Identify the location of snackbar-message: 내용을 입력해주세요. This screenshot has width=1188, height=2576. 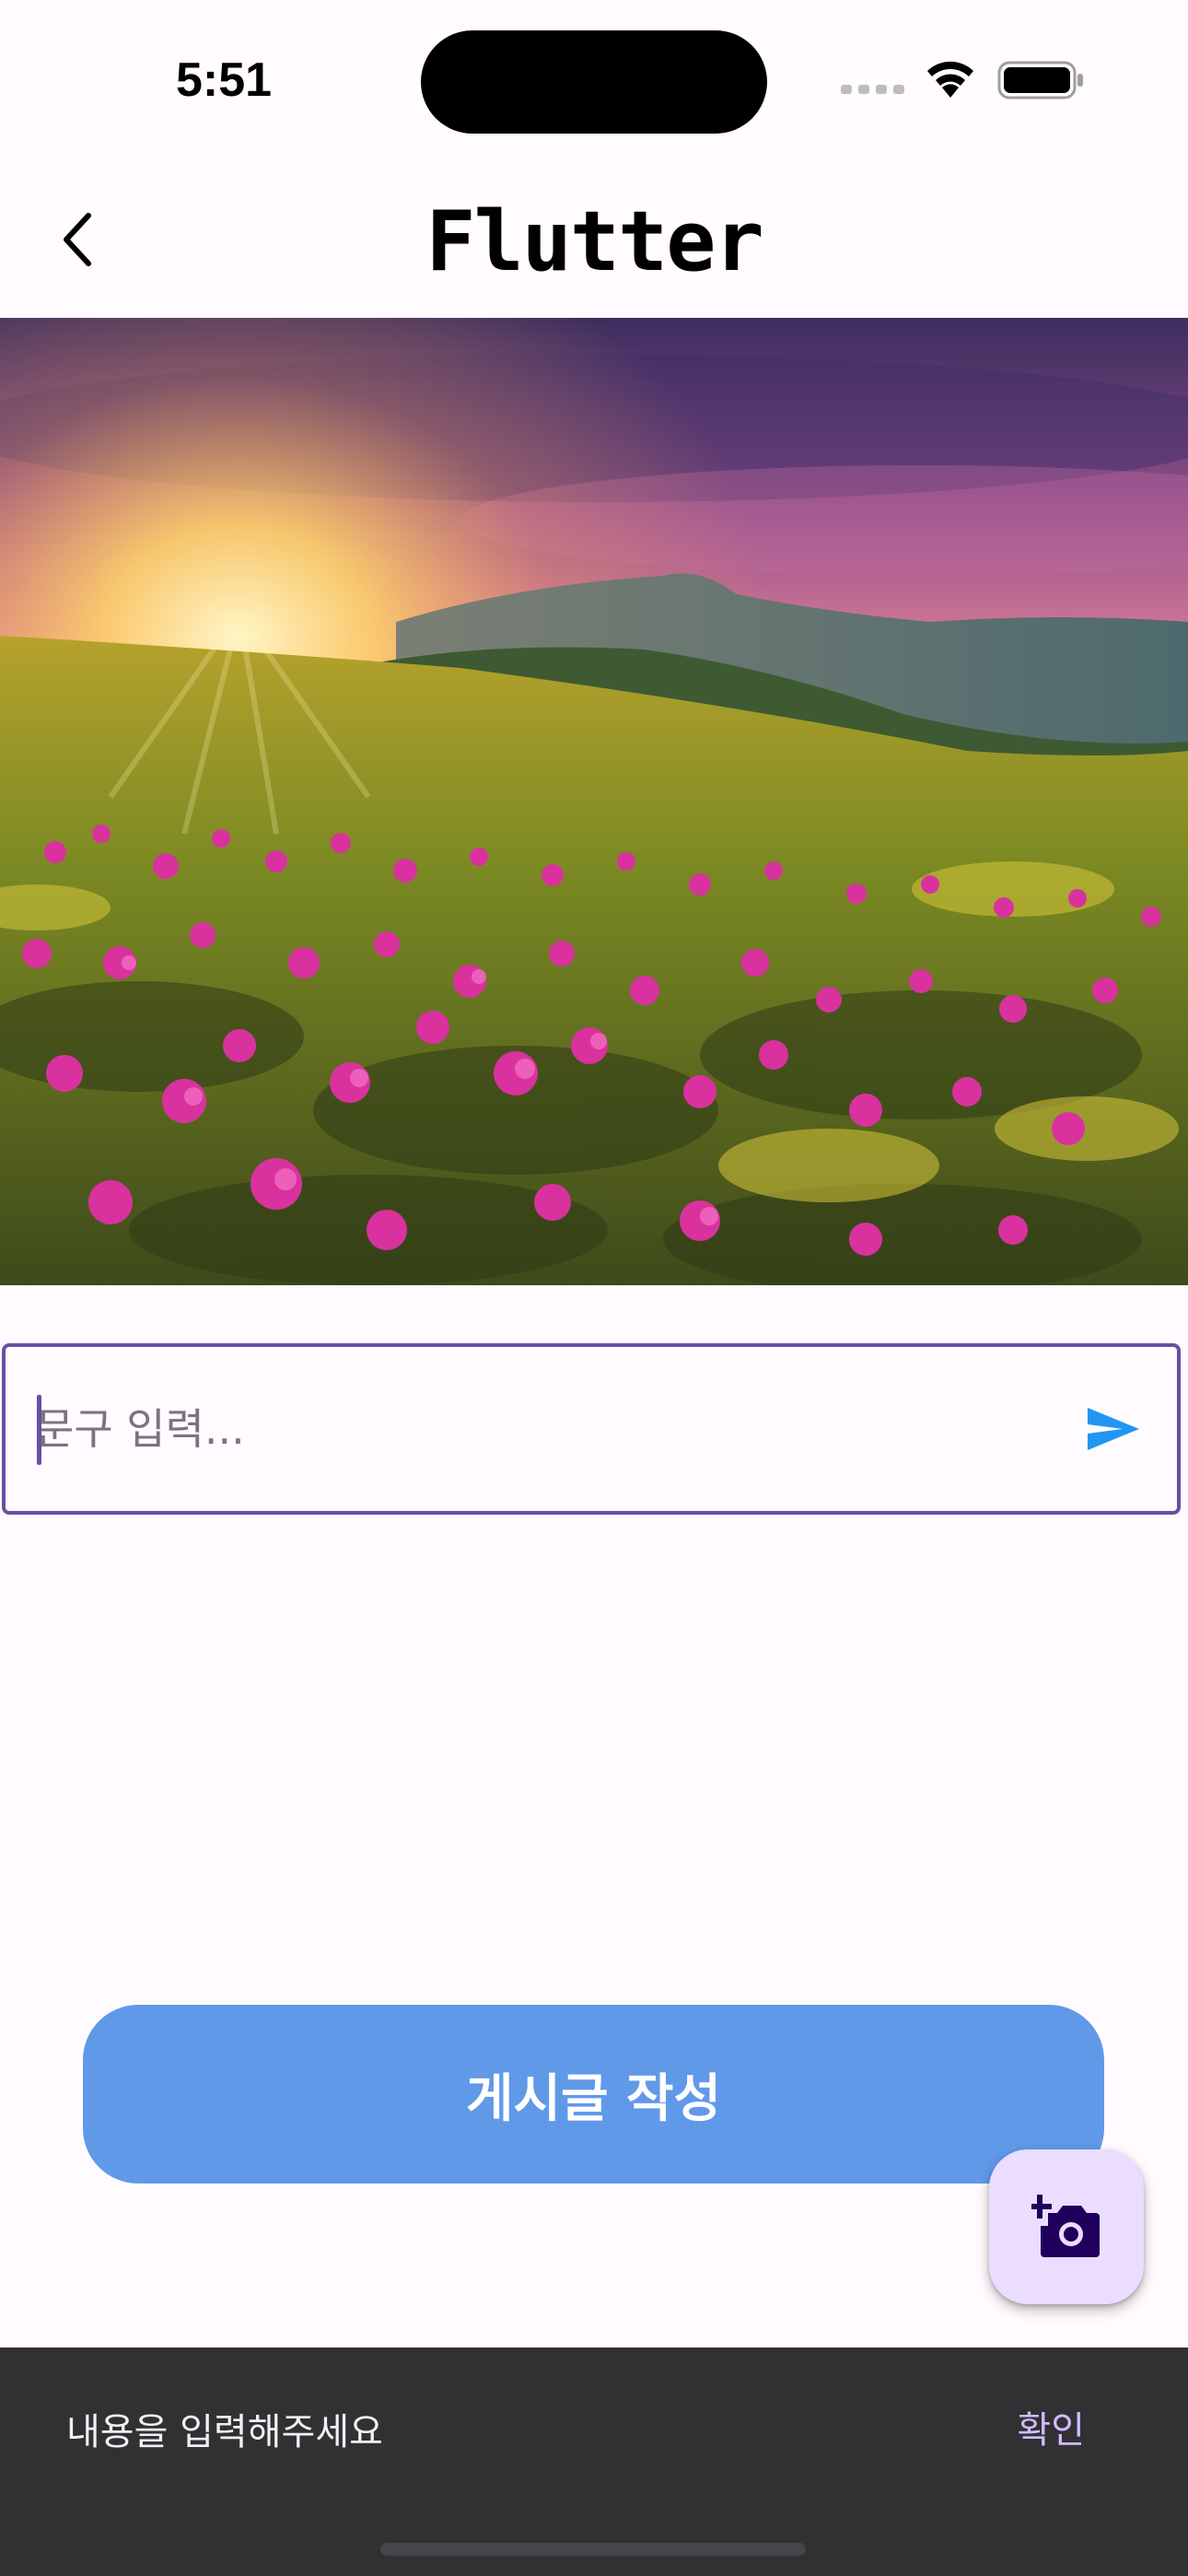
(224, 2432).